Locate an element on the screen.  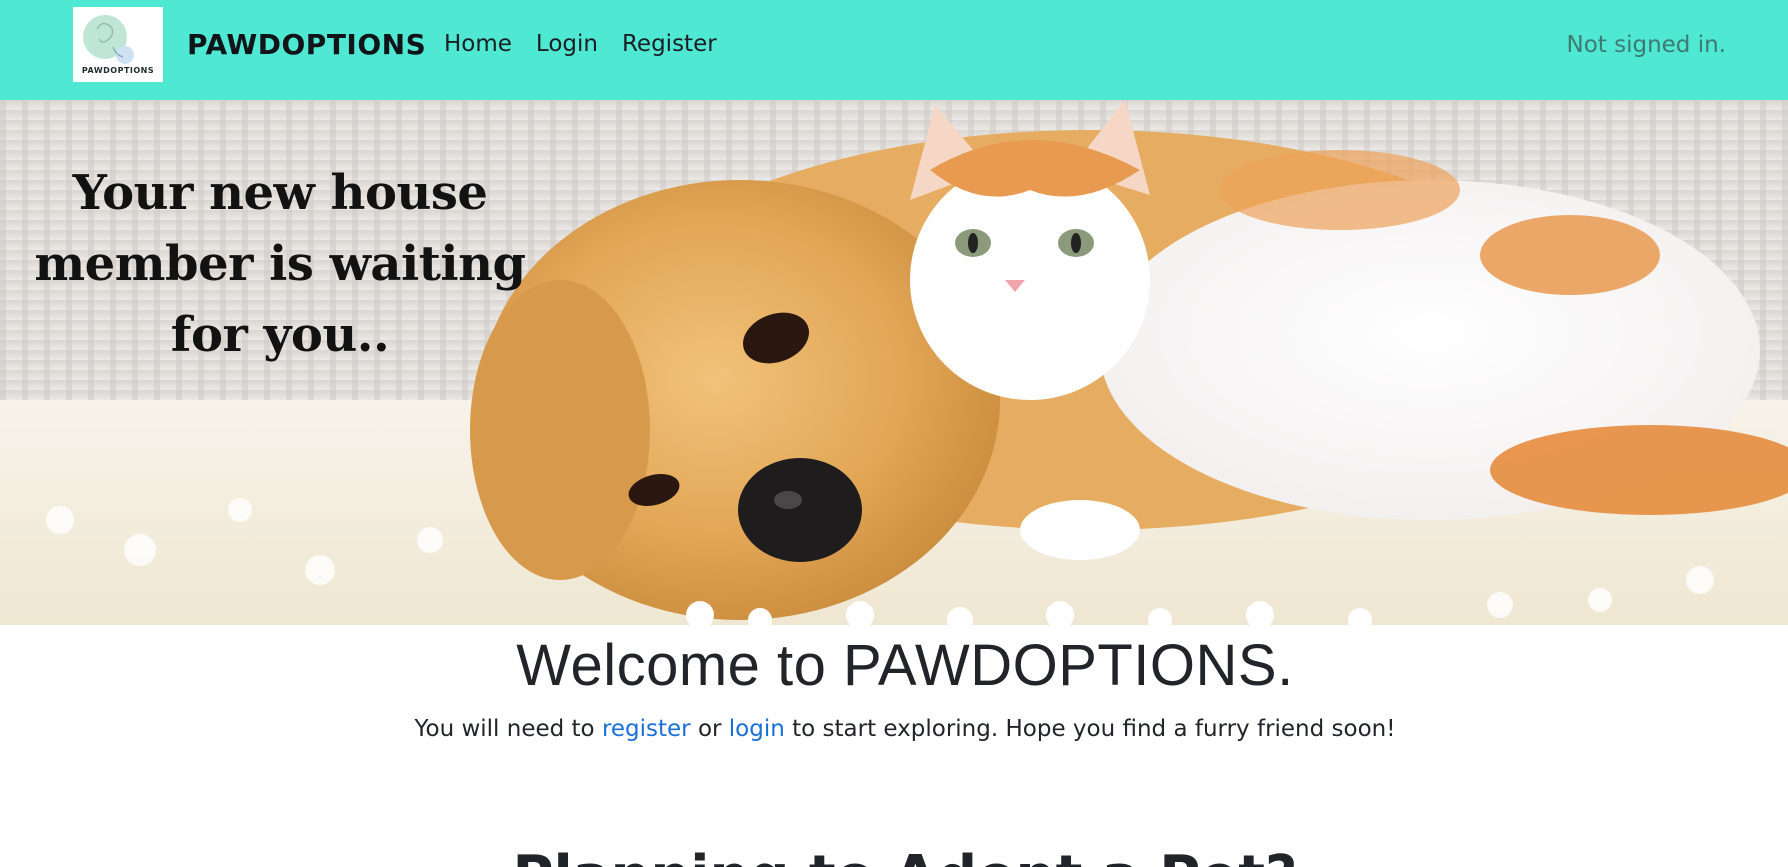
intro-text-before: You will need to is located at coordinates (508, 729).